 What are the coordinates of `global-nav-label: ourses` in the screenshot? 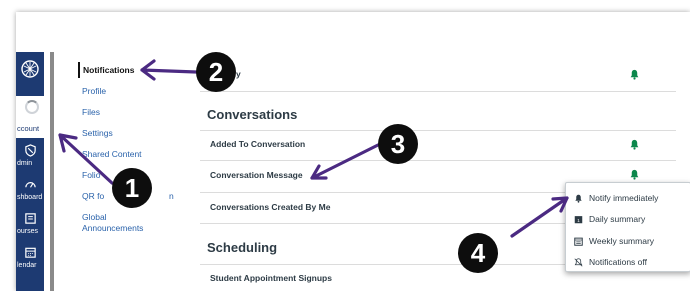 It's located at (28, 231).